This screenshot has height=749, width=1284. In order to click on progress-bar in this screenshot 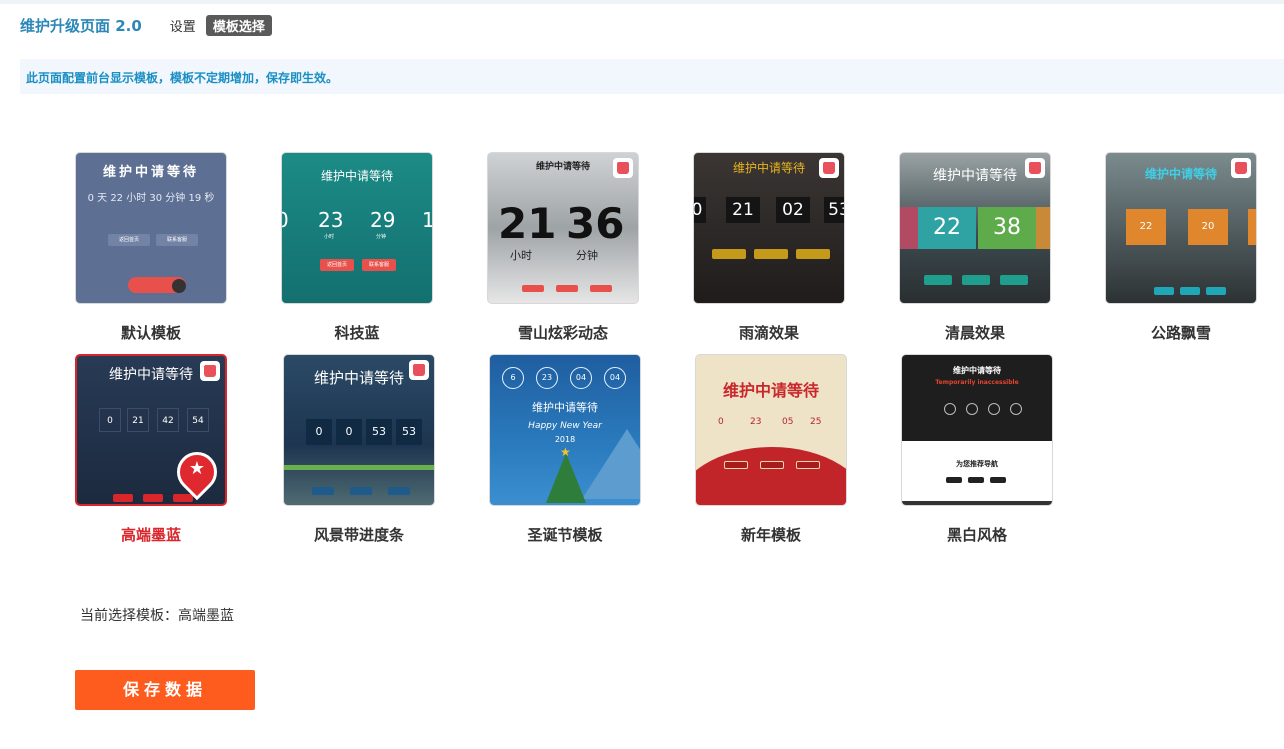, I will do `click(359, 467)`.